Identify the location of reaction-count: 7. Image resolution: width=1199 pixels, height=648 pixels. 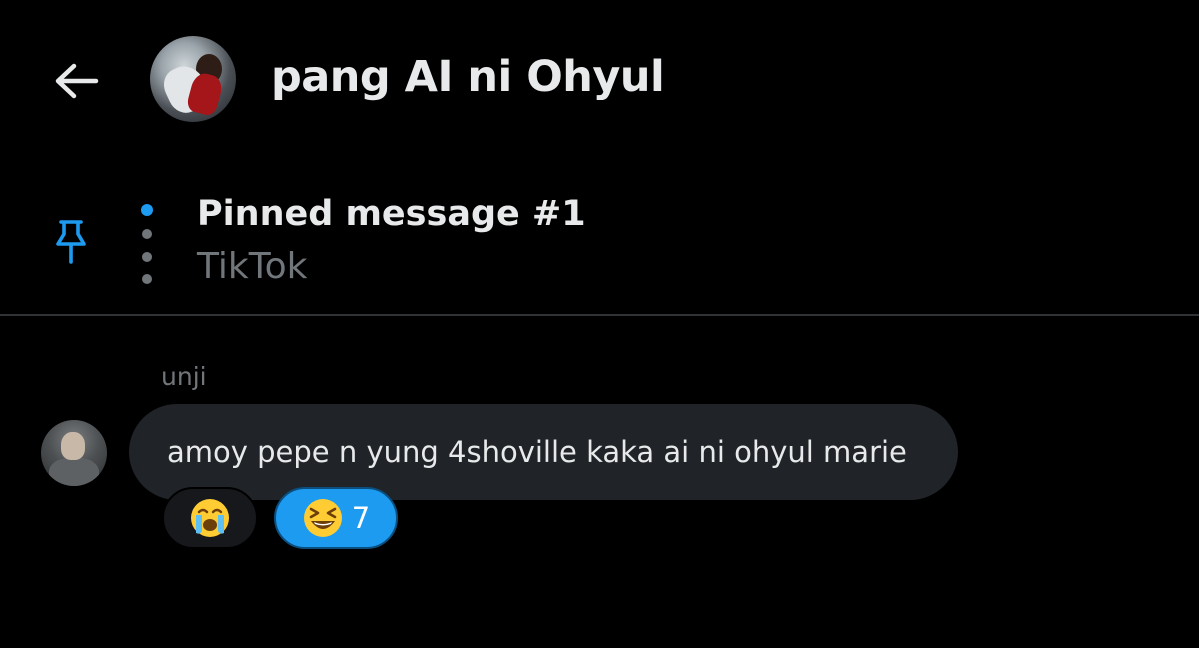
(361, 518).